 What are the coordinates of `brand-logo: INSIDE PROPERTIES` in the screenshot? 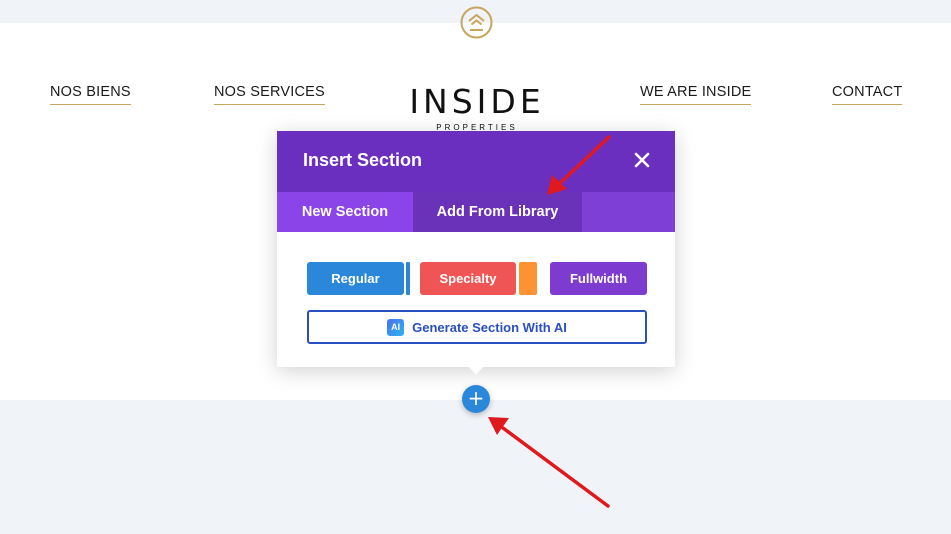 It's located at (477, 107).